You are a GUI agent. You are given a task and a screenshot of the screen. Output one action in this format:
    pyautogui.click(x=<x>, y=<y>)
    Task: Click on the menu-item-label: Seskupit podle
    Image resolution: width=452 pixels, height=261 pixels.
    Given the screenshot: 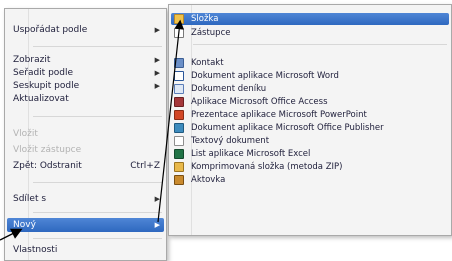 What is the action you would take?
    pyautogui.click(x=46, y=86)
    